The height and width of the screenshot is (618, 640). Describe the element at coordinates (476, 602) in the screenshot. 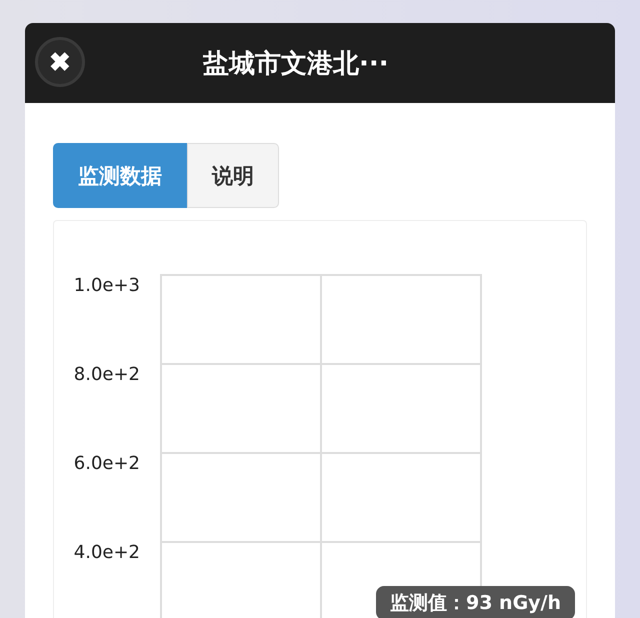

I see `chart-tooltip: 监测值：93 nGy/h` at that location.